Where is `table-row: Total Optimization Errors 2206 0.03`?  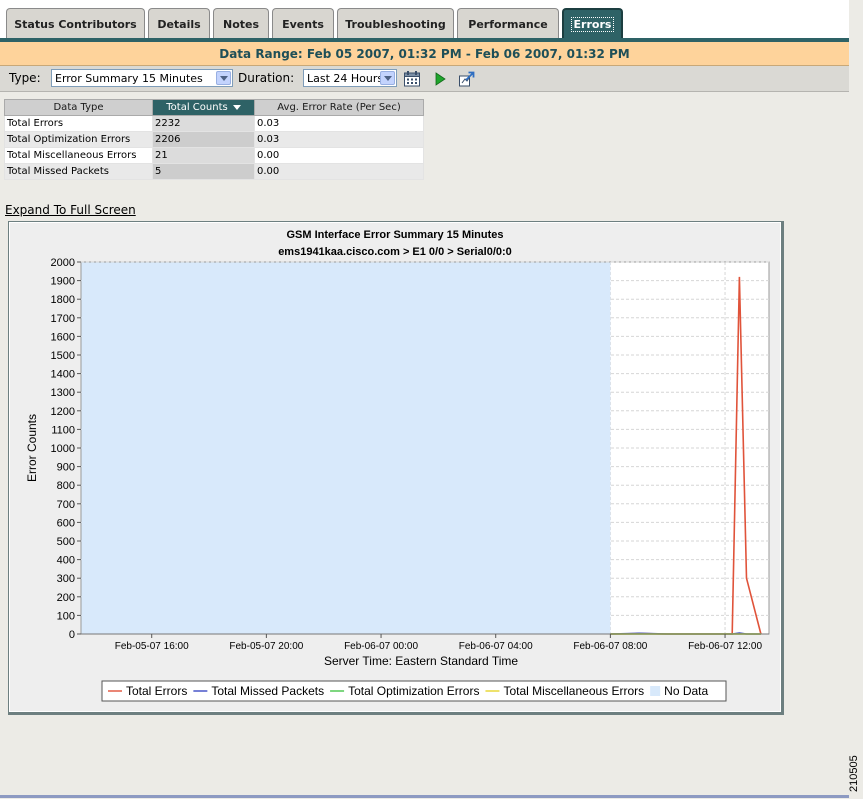 table-row: Total Optimization Errors 2206 0.03 is located at coordinates (214, 139).